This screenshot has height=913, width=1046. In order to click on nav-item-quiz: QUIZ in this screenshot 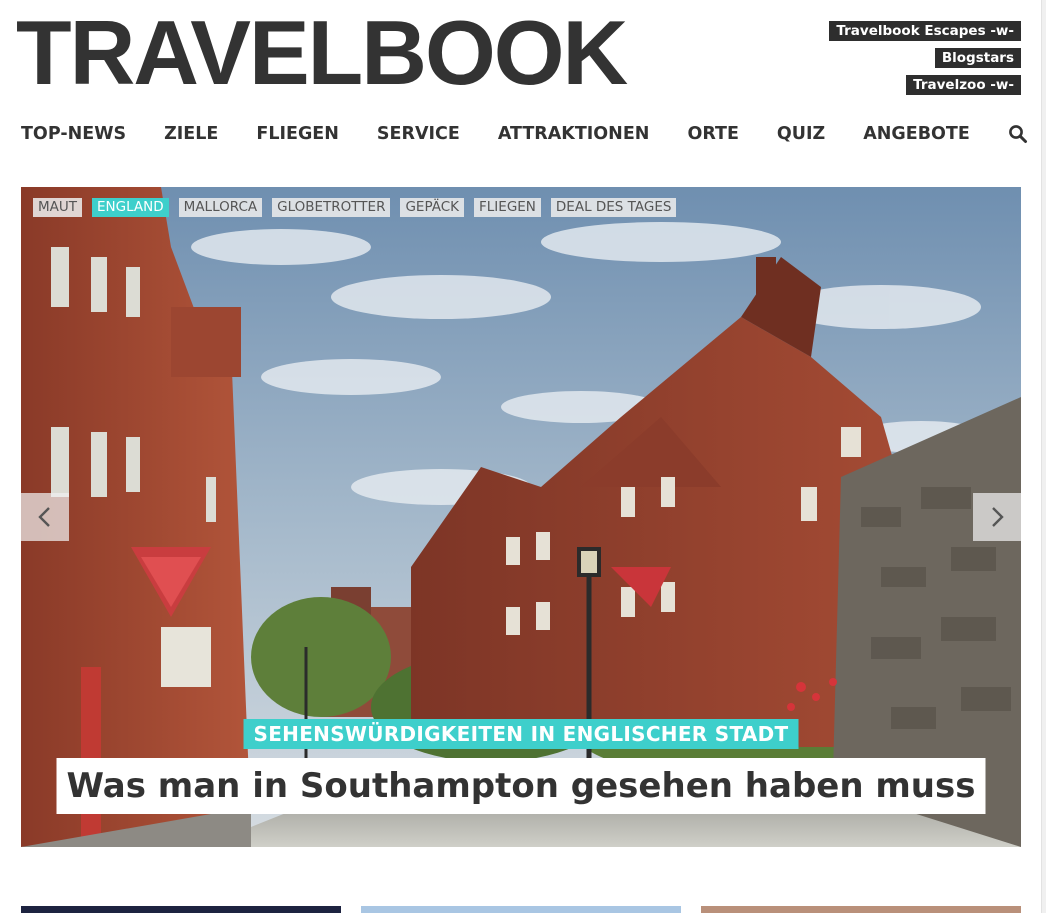, I will do `click(801, 134)`.